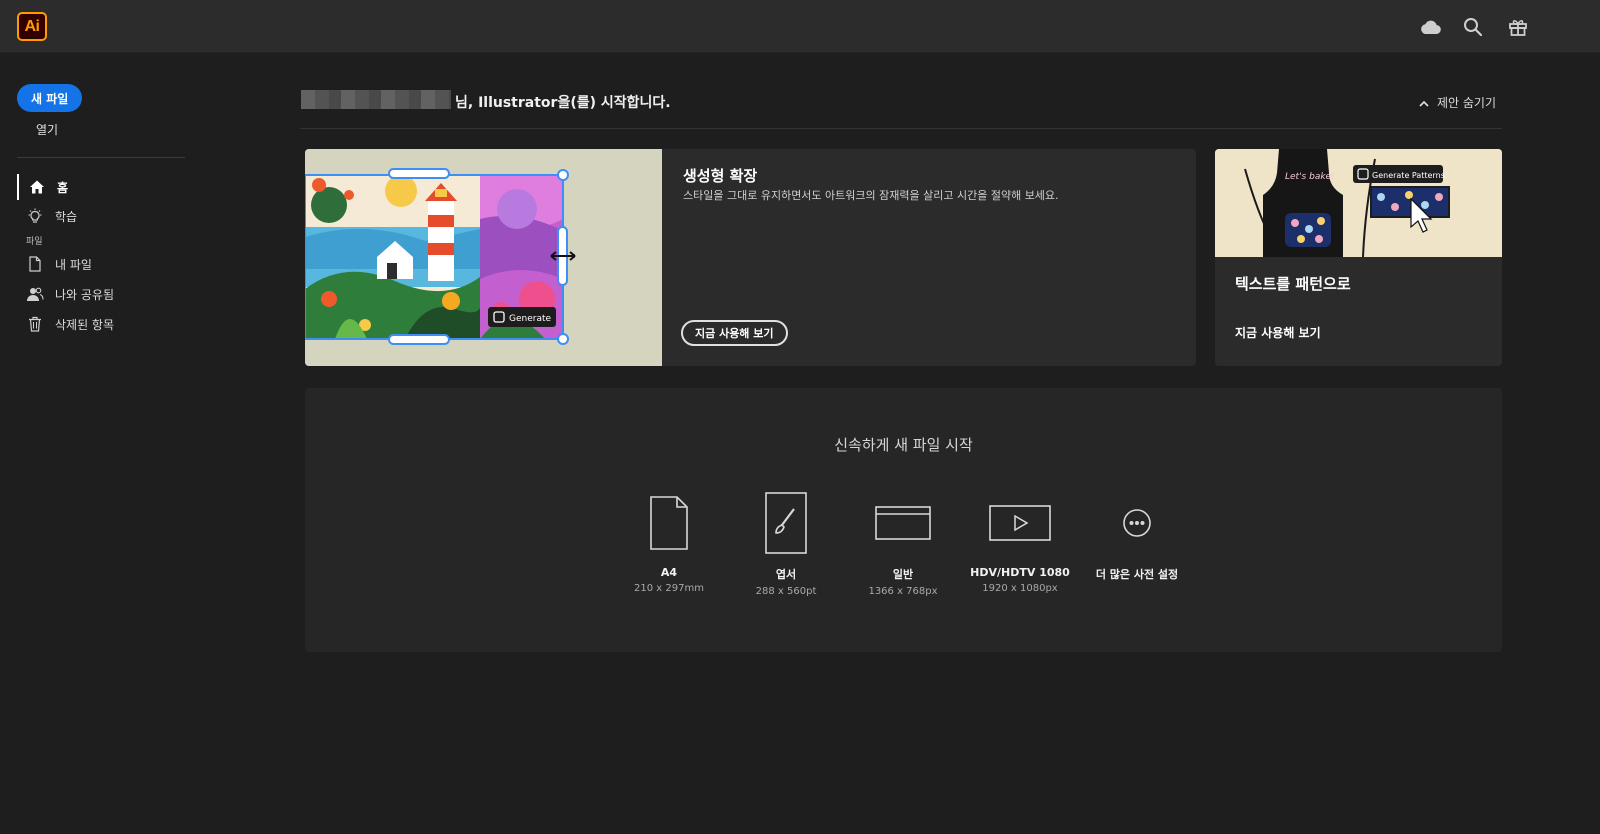  I want to click on home-icon, so click(37, 187).